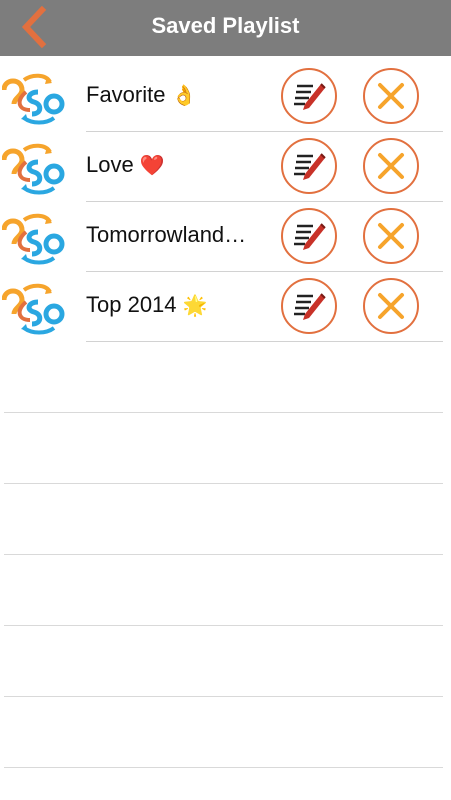 The width and height of the screenshot is (451, 800). Describe the element at coordinates (131, 304) in the screenshot. I see `playlist-name-text: Top 2014` at that location.